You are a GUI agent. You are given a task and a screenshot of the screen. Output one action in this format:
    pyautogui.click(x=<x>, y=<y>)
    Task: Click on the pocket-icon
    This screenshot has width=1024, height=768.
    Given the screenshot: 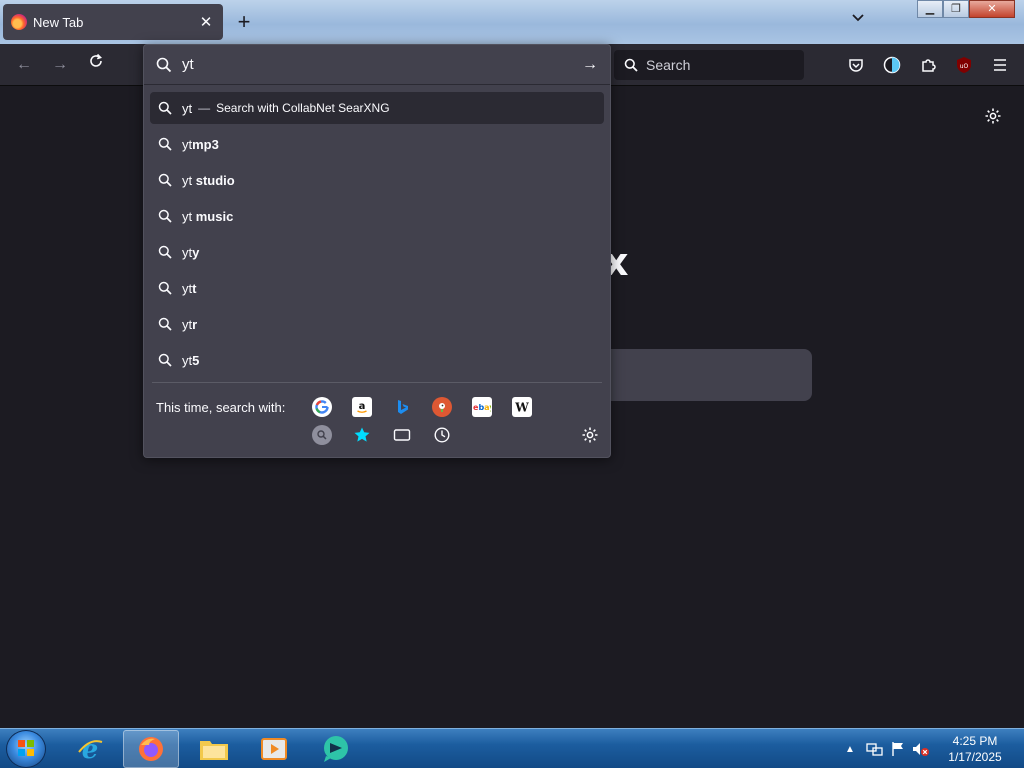 What is the action you would take?
    pyautogui.click(x=856, y=65)
    